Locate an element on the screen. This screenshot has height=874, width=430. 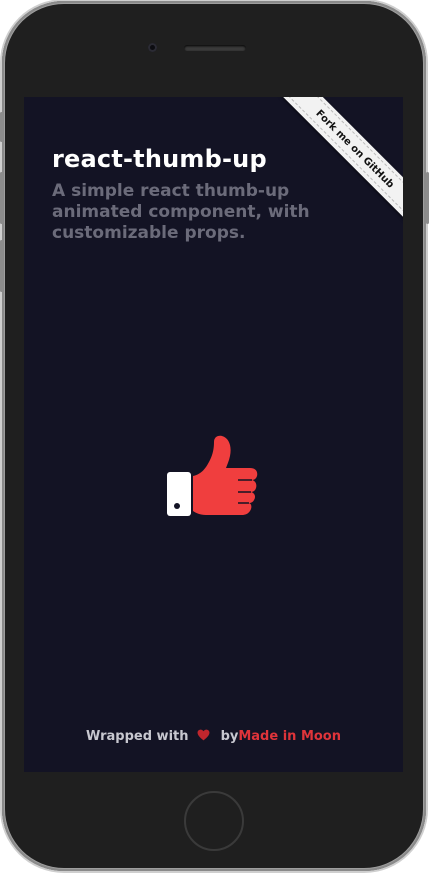
page-title: react-thumb-up is located at coordinates (159, 159).